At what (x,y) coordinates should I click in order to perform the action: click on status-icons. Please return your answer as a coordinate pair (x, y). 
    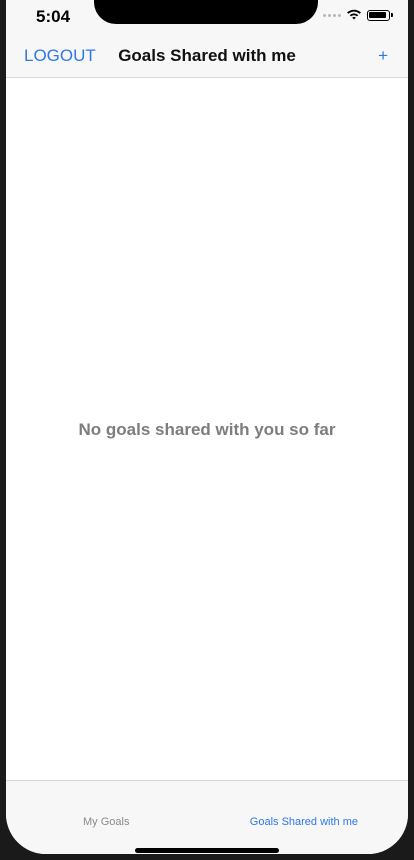
    Looking at the image, I should click on (358, 15).